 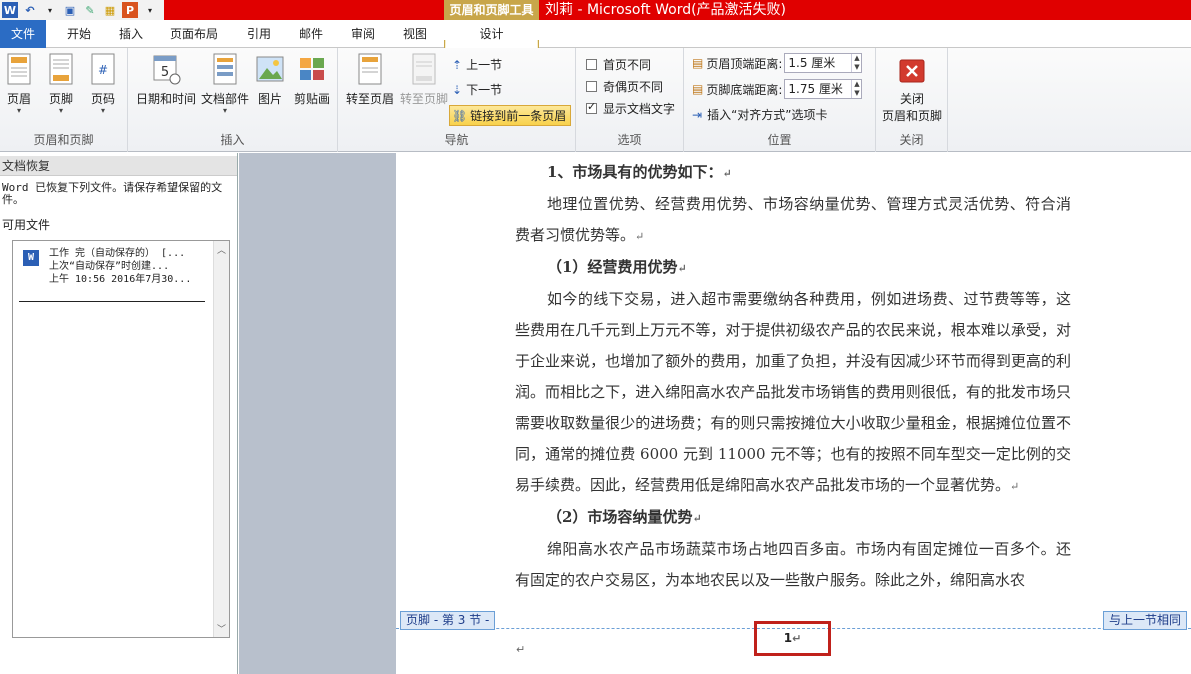 I want to click on word-logo-icon: W, so click(x=10, y=10).